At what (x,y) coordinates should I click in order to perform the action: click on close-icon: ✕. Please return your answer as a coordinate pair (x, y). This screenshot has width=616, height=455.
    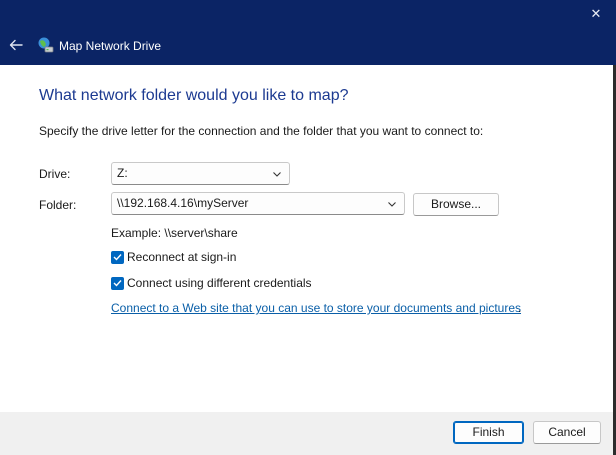
    Looking at the image, I should click on (596, 13).